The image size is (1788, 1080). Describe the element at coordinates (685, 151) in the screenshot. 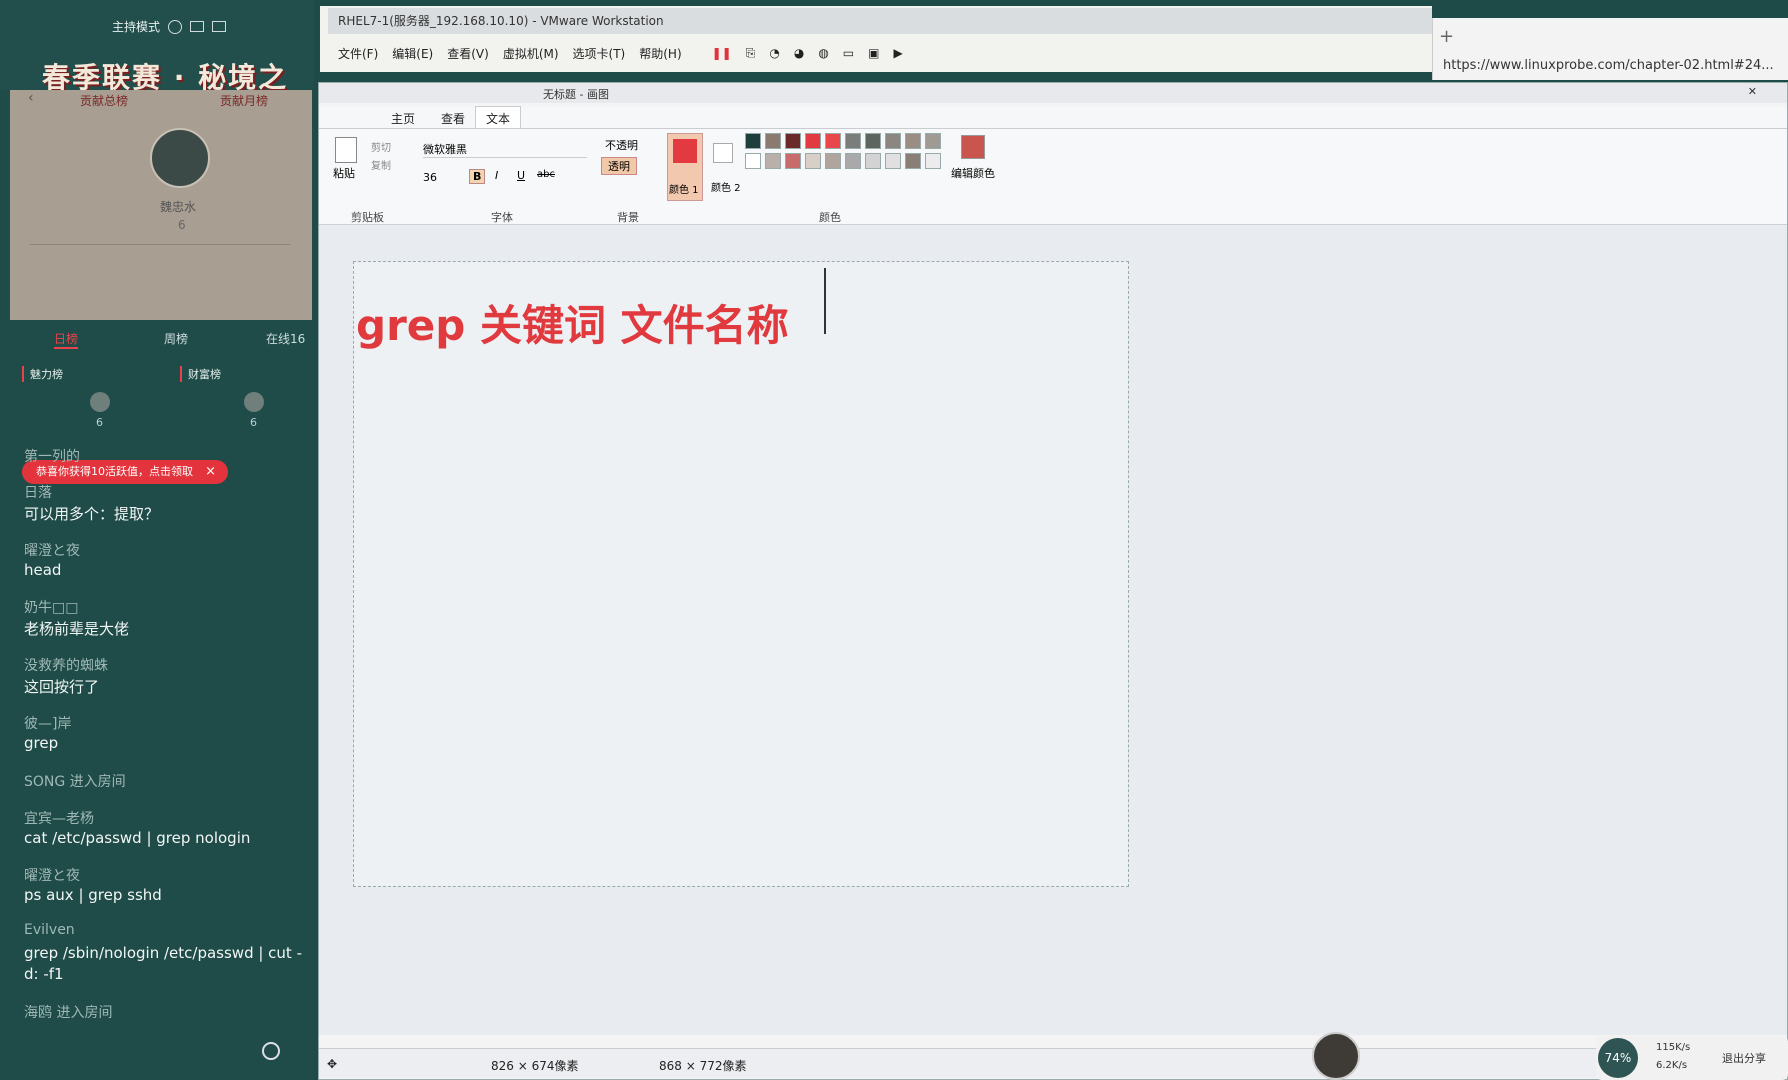

I see `color1-swatch` at that location.